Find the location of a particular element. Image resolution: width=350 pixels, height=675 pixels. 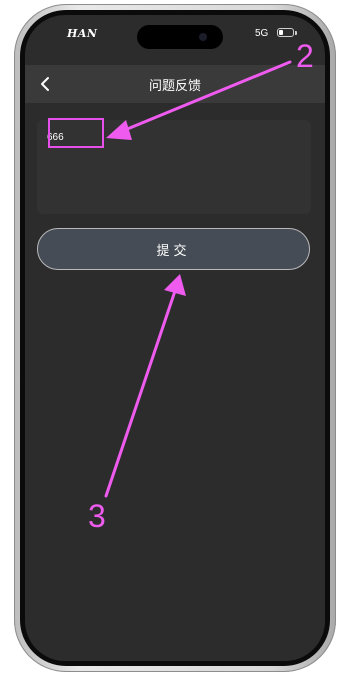

annotation-number-3: 3 is located at coordinates (97, 516).